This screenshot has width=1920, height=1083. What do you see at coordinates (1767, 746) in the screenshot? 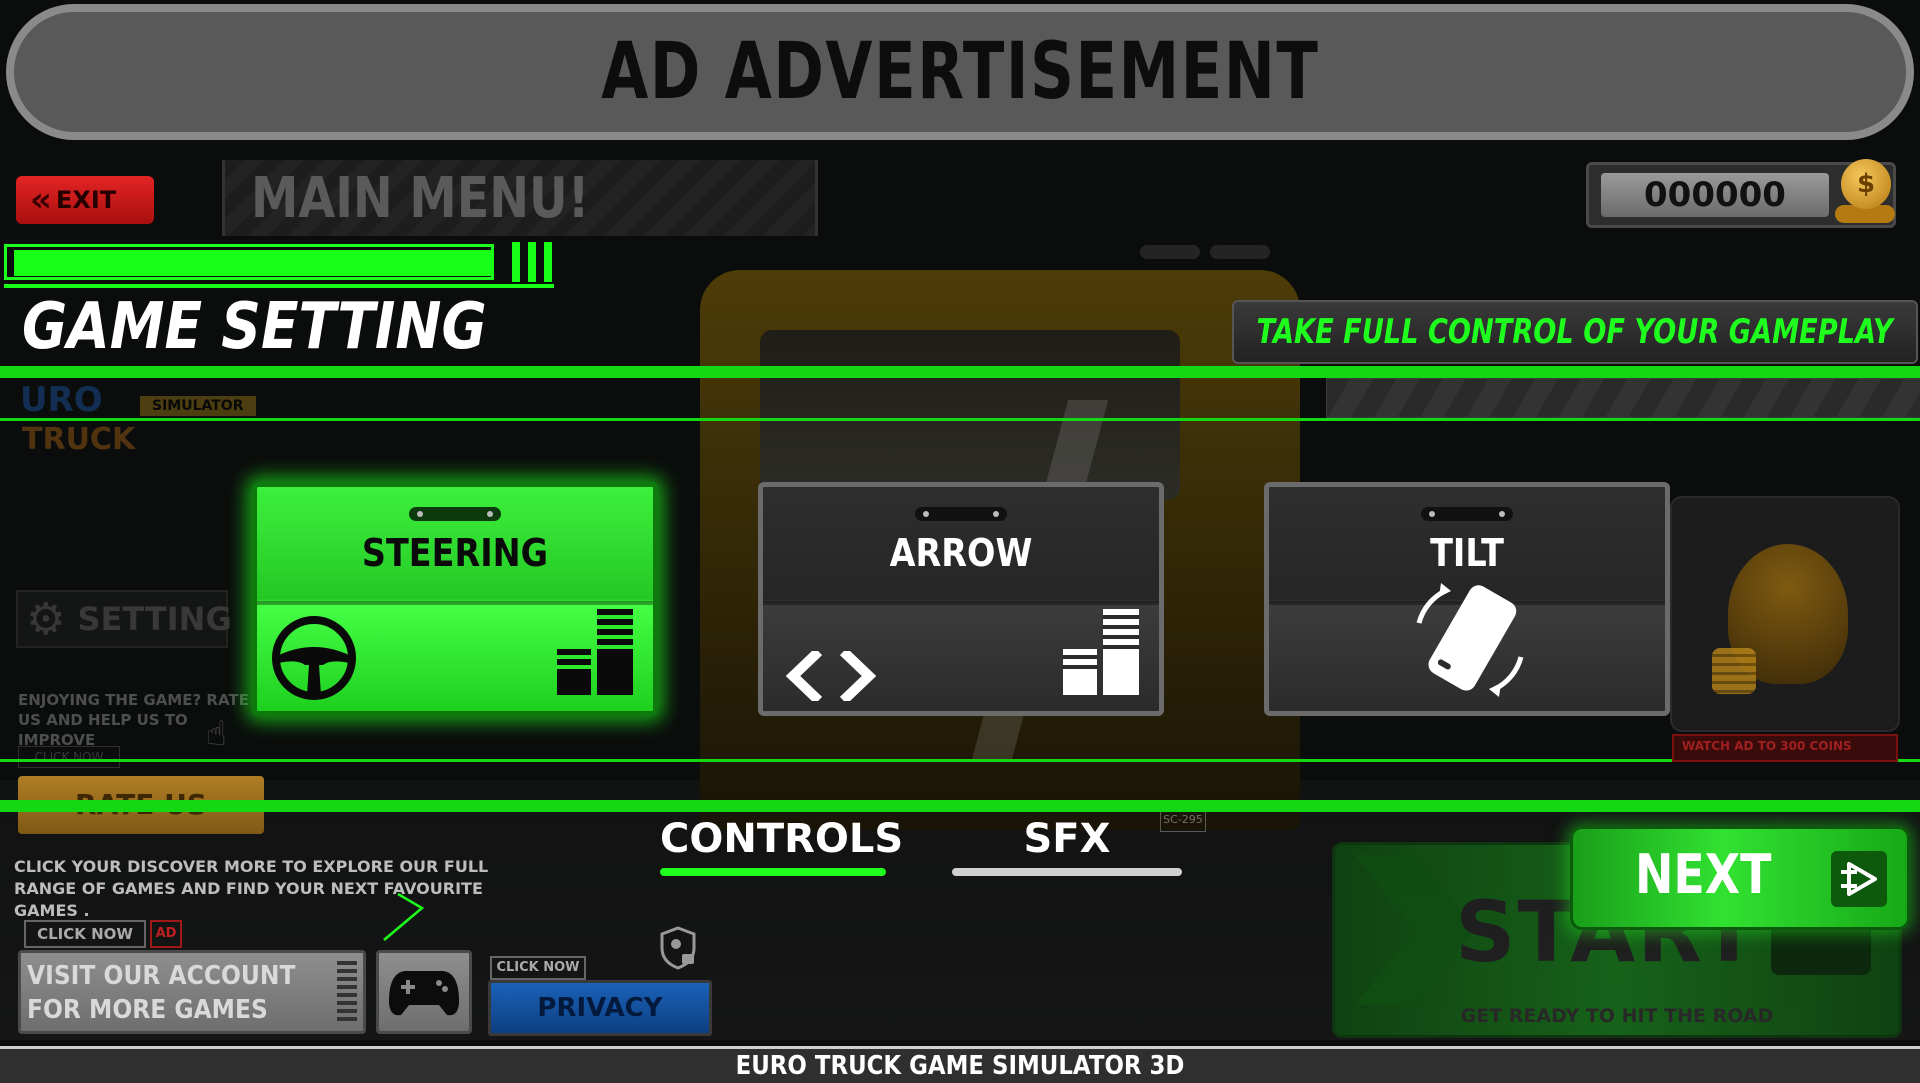
I see `watch-ad-label-text: WATCH AD TO 300 COINS` at bounding box center [1767, 746].